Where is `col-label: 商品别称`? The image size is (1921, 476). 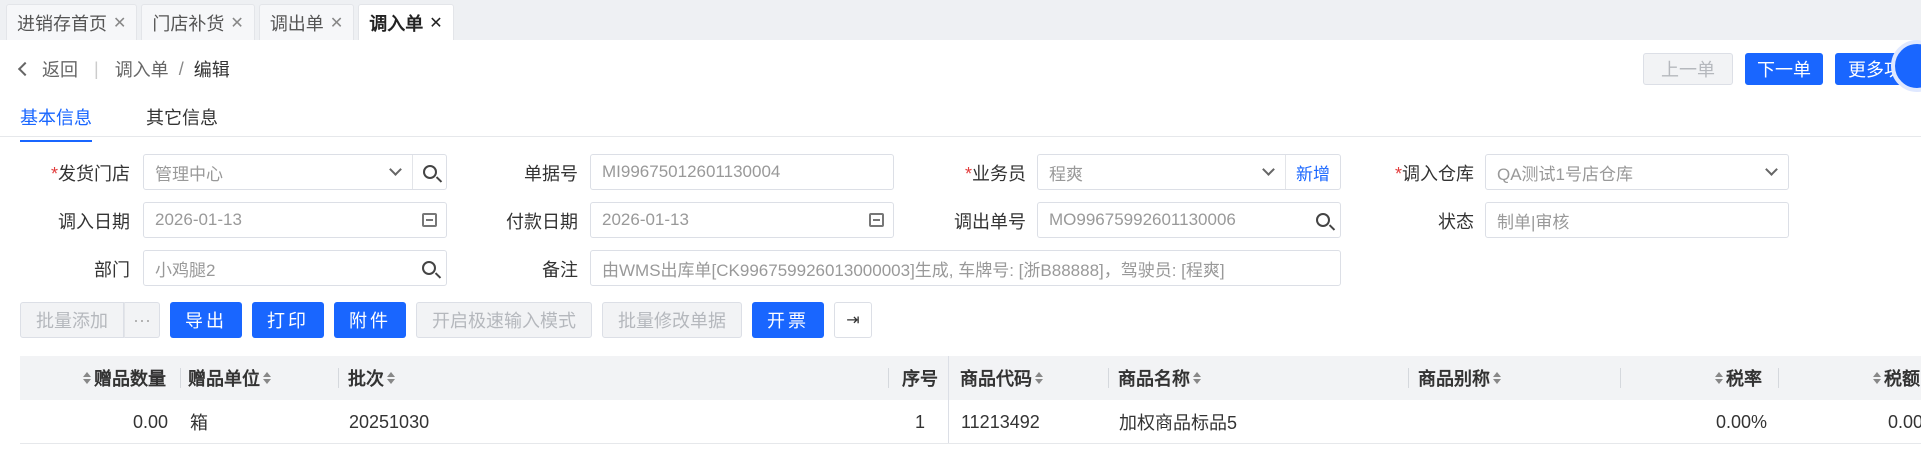 col-label: 商品别称 is located at coordinates (1454, 379).